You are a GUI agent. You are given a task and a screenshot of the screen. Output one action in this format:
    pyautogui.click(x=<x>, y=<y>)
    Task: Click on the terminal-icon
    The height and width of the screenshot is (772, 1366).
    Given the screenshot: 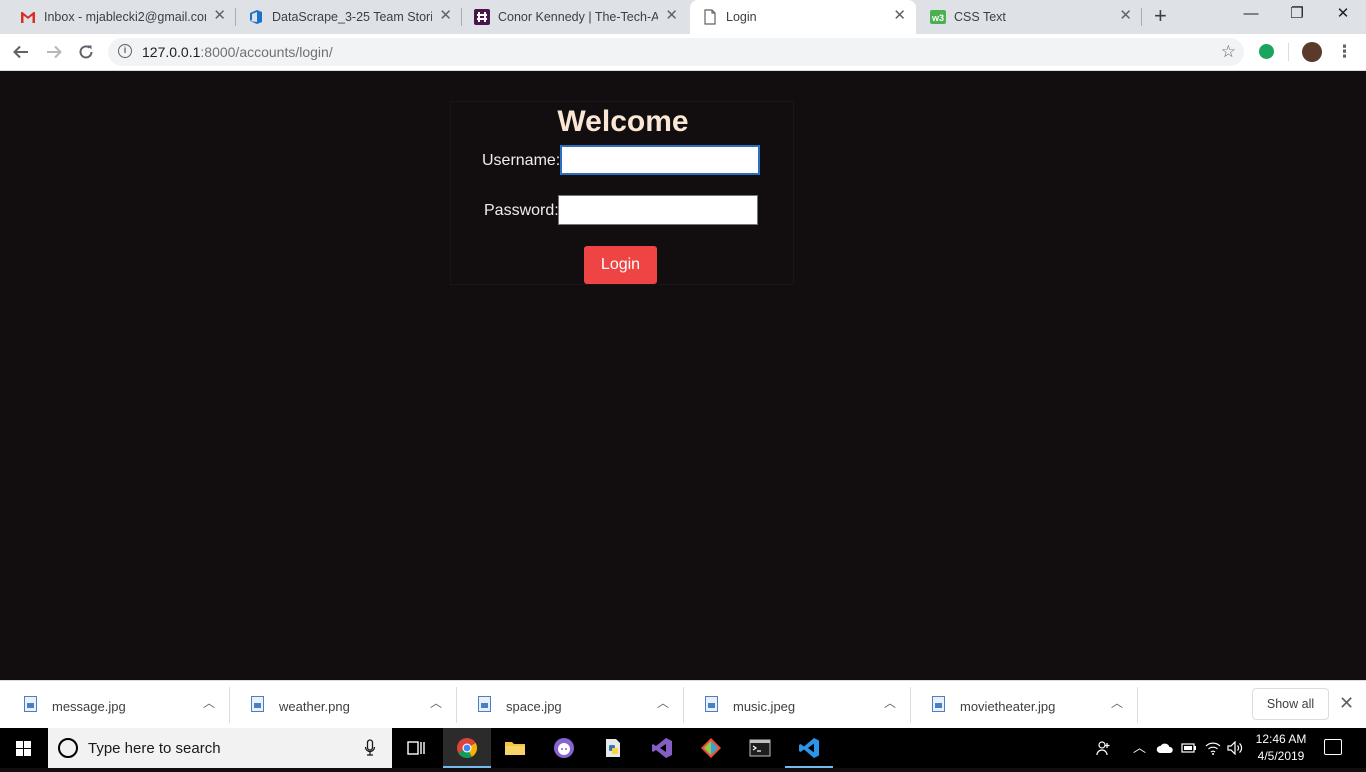 What is the action you would take?
    pyautogui.click(x=760, y=748)
    